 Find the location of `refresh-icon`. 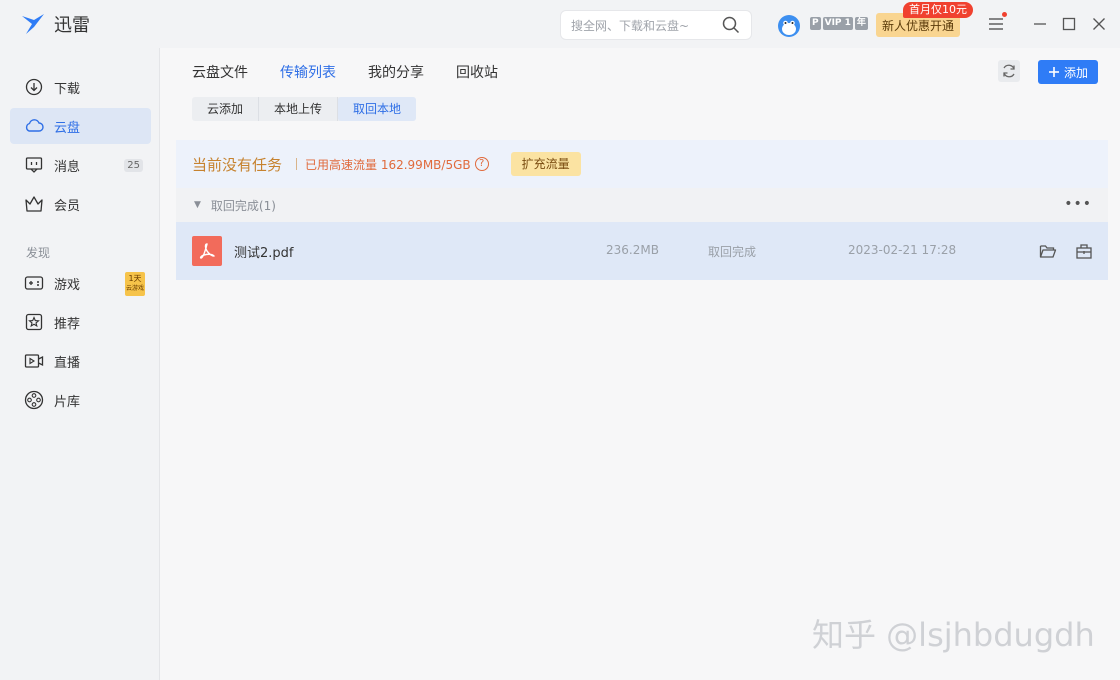

refresh-icon is located at coordinates (1009, 71).